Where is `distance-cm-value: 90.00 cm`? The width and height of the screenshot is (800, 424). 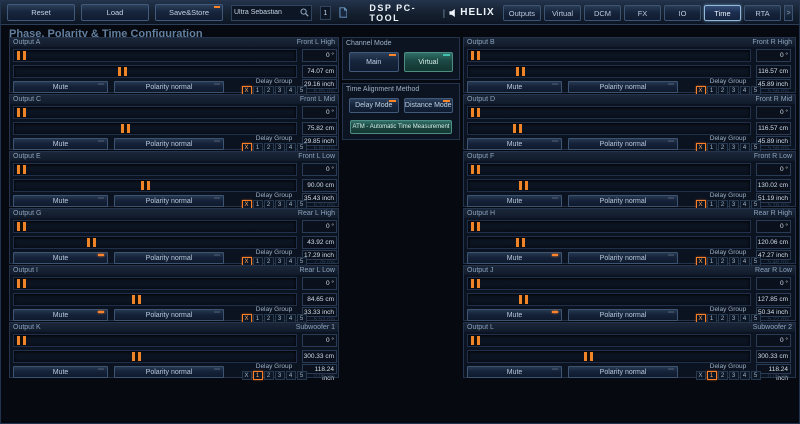
distance-cm-value: 90.00 cm is located at coordinates (319, 185).